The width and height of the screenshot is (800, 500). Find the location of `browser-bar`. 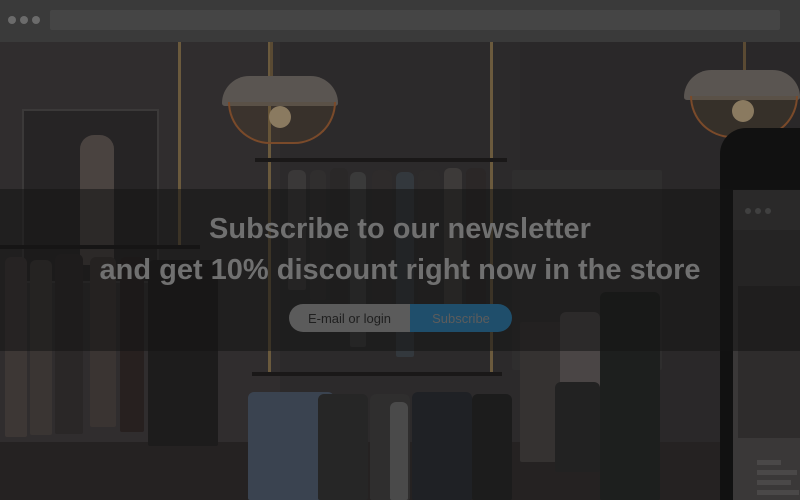

browser-bar is located at coordinates (400, 21).